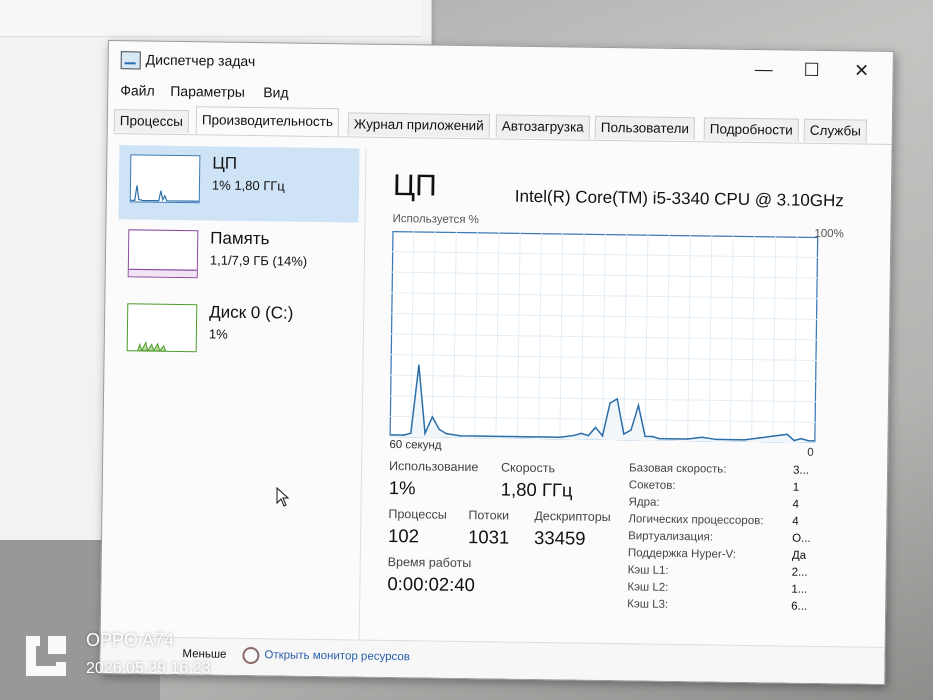 The height and width of the screenshot is (700, 933). Describe the element at coordinates (429, 562) in the screenshot. I see `uptime-label: Время работы` at that location.